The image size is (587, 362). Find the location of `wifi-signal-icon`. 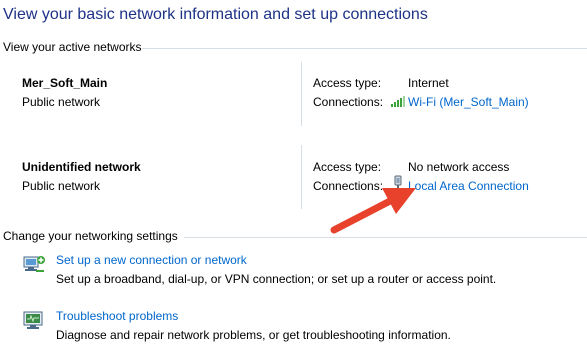

wifi-signal-icon is located at coordinates (398, 102).